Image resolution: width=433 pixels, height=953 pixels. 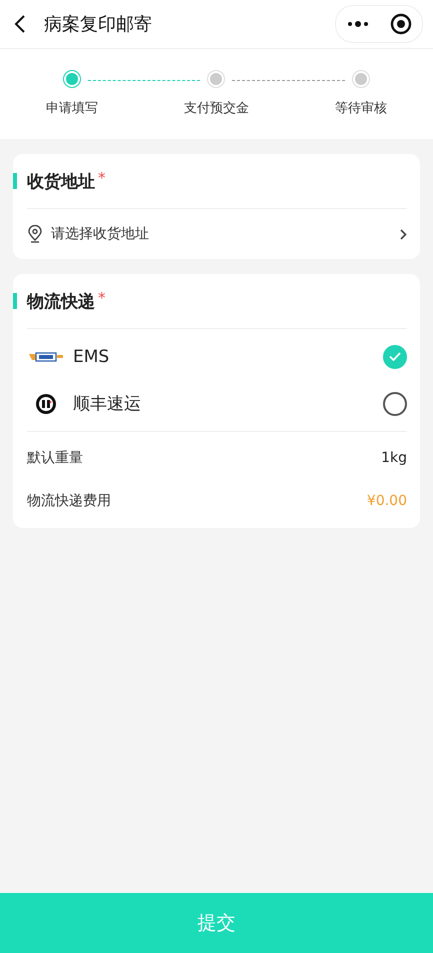 What do you see at coordinates (55, 457) in the screenshot?
I see `fee-label: 默认重量` at bounding box center [55, 457].